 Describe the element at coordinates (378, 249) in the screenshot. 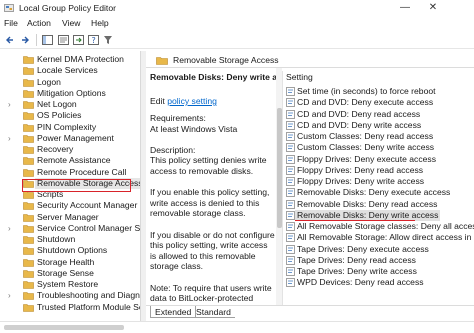

I see `setting-row-tape-drives-deny-execute-access: Tape Drives: Deny execute access` at that location.